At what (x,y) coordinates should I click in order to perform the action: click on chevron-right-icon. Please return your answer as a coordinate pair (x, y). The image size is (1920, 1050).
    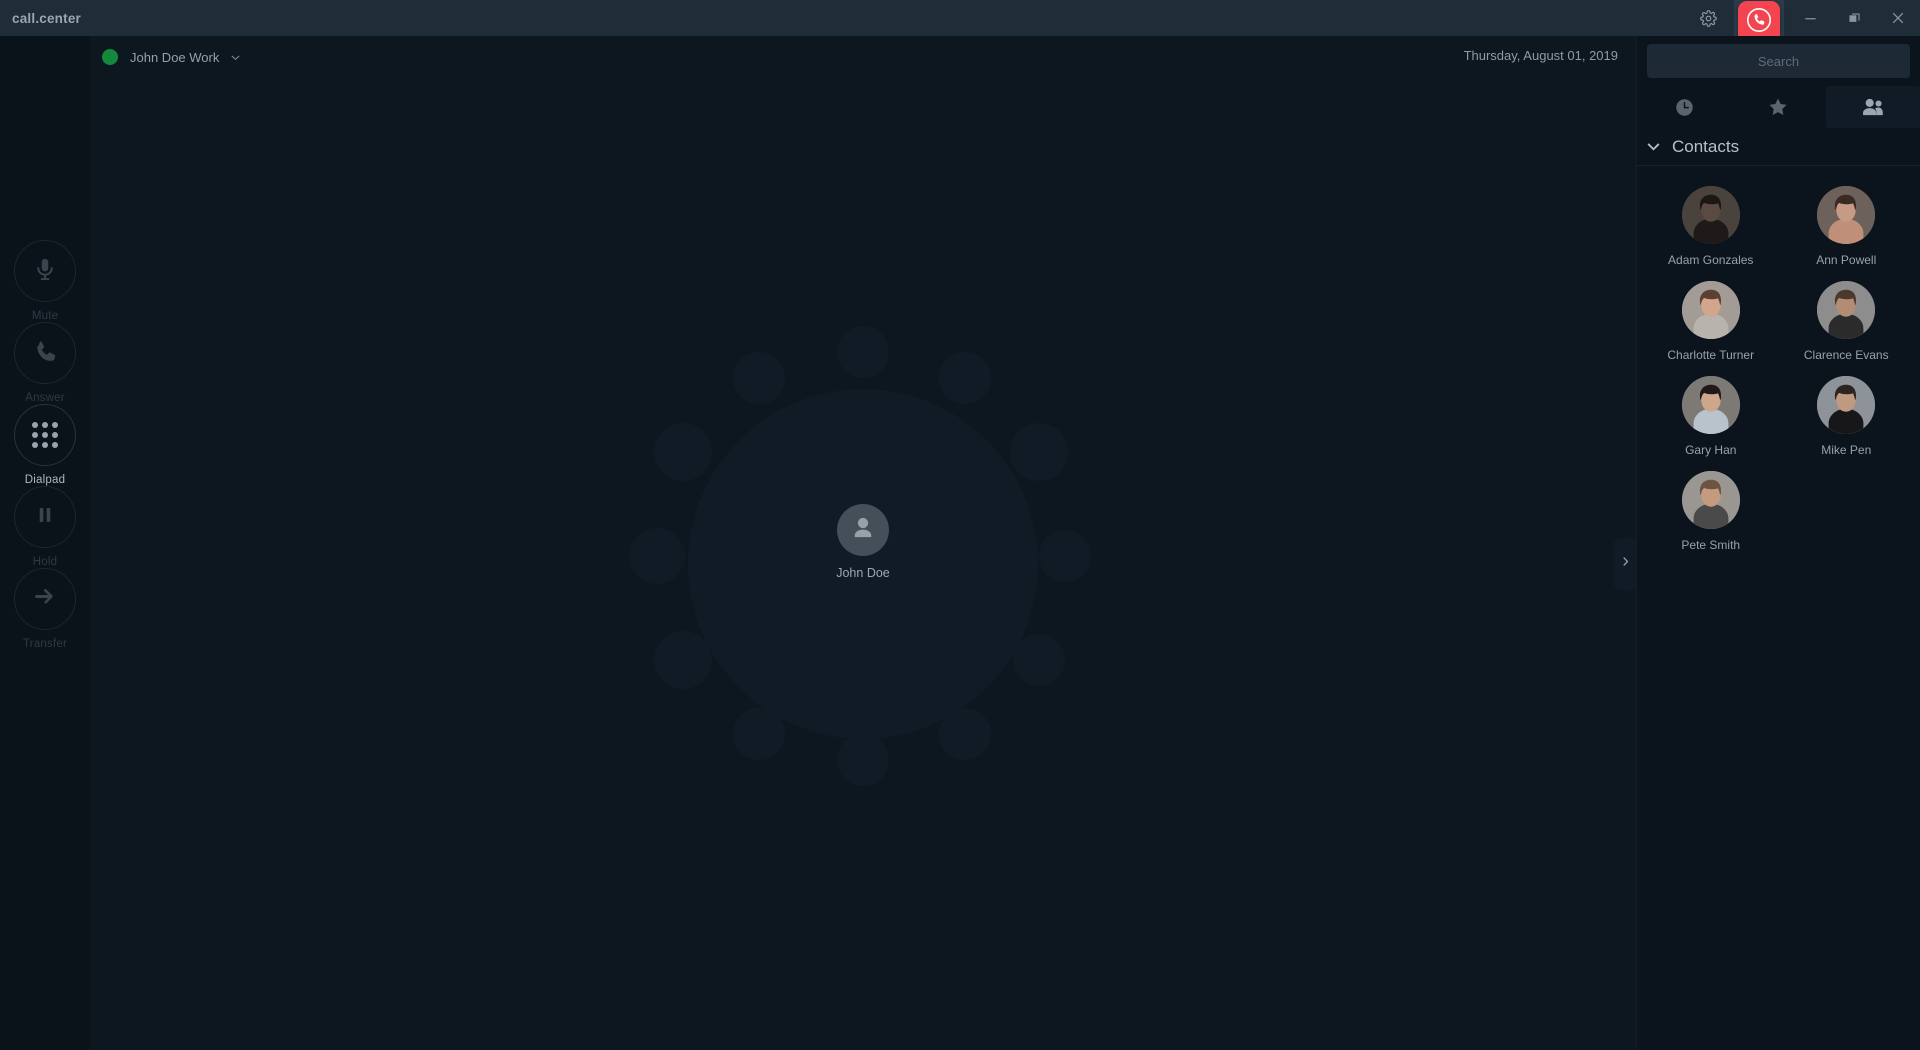
    Looking at the image, I should click on (1625, 564).